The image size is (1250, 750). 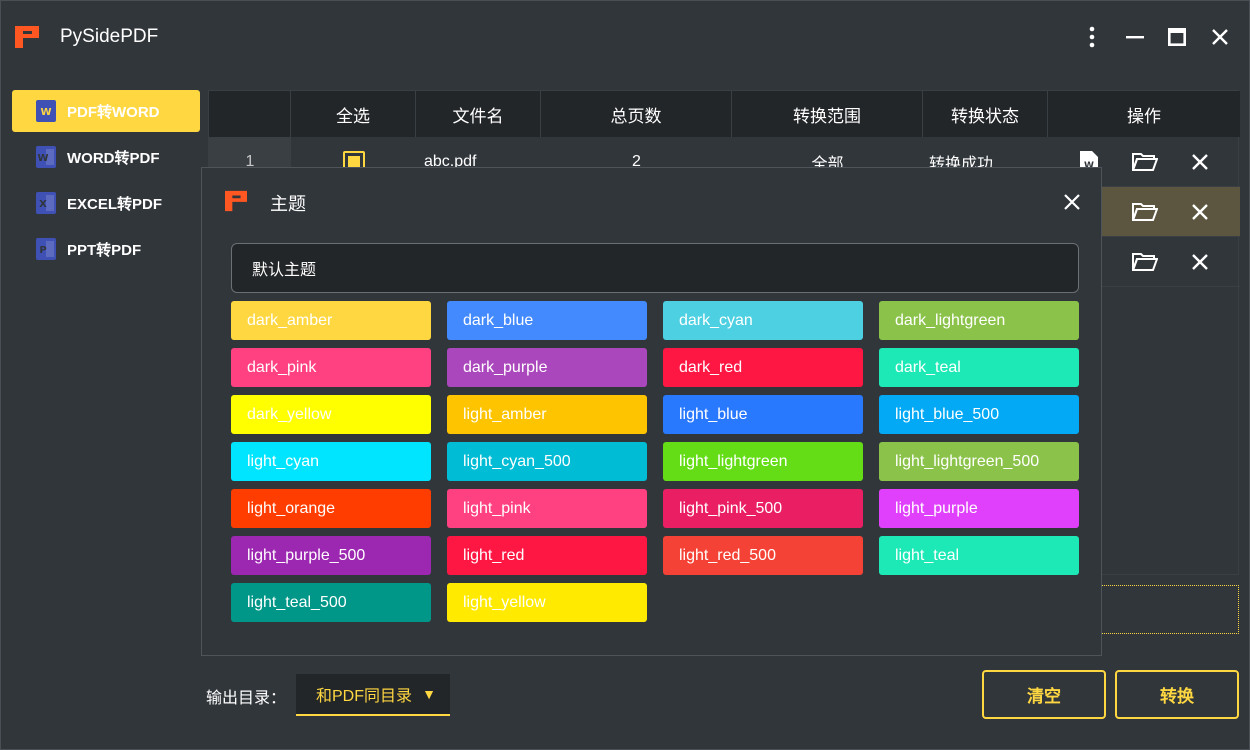 I want to click on dialog-title: 主题, so click(x=288, y=204).